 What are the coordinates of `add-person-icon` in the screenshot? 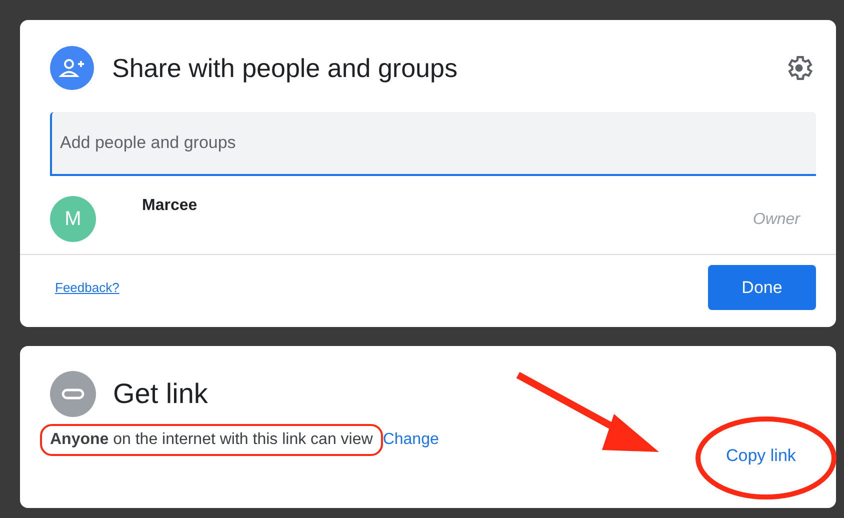 It's located at (72, 68).